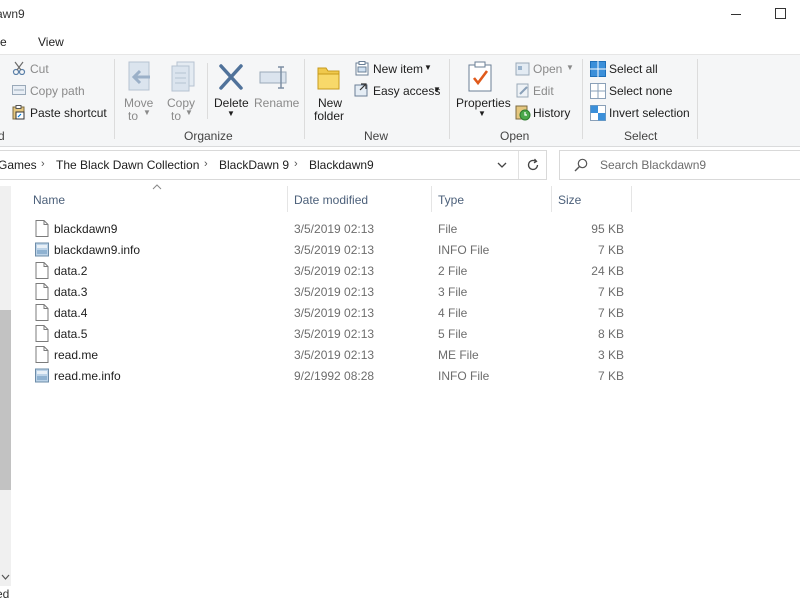 This screenshot has height=601, width=800. What do you see at coordinates (18, 165) in the screenshot?
I see `breadcrumb-games: Games` at bounding box center [18, 165].